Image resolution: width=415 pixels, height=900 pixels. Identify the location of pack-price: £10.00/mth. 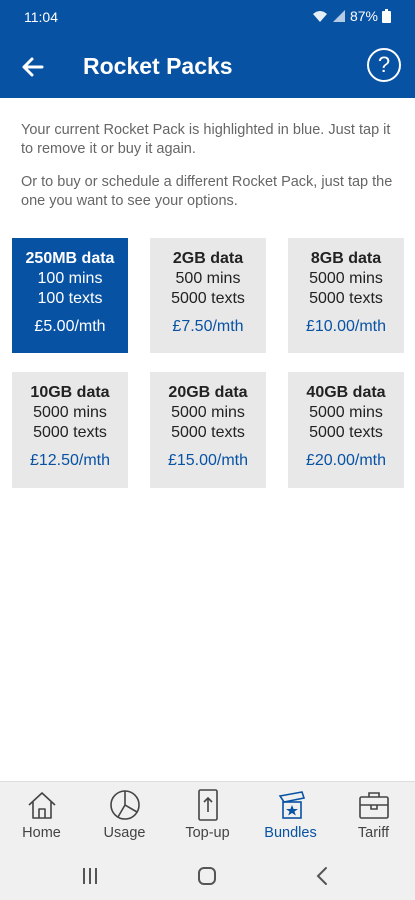
(346, 326).